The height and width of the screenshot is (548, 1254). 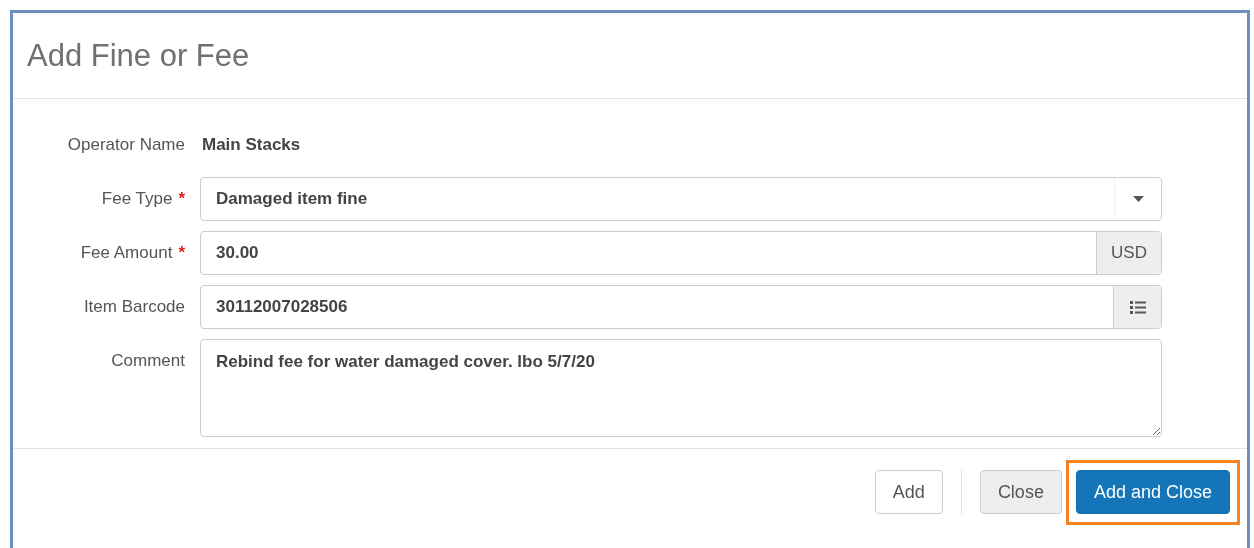 I want to click on amount-field: 30.00 USD, so click(x=681, y=253).